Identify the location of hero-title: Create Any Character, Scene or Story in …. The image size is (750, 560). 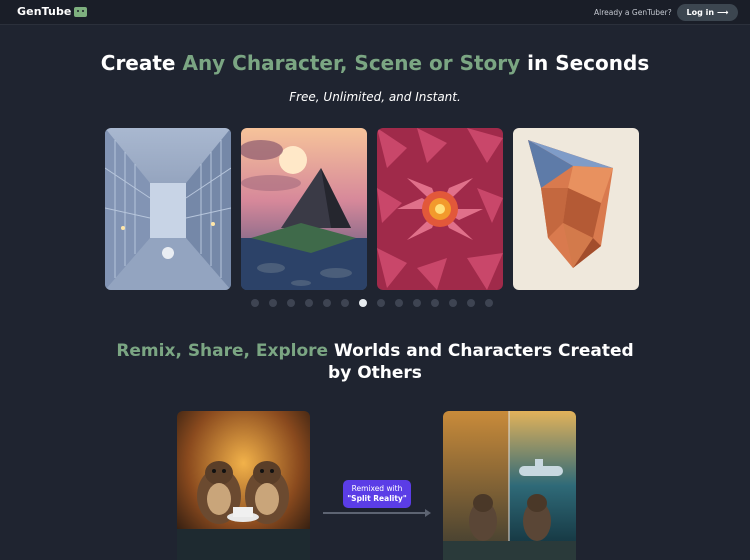
(375, 63).